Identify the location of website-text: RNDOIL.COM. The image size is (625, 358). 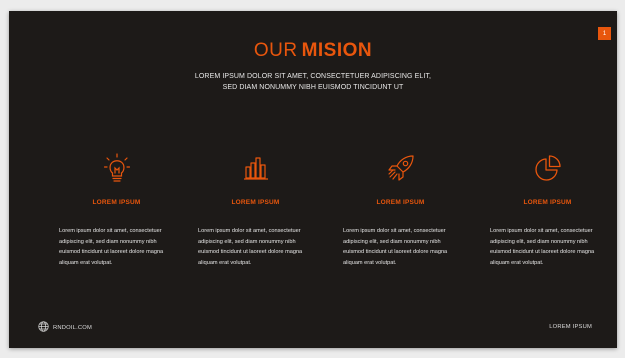
(73, 327).